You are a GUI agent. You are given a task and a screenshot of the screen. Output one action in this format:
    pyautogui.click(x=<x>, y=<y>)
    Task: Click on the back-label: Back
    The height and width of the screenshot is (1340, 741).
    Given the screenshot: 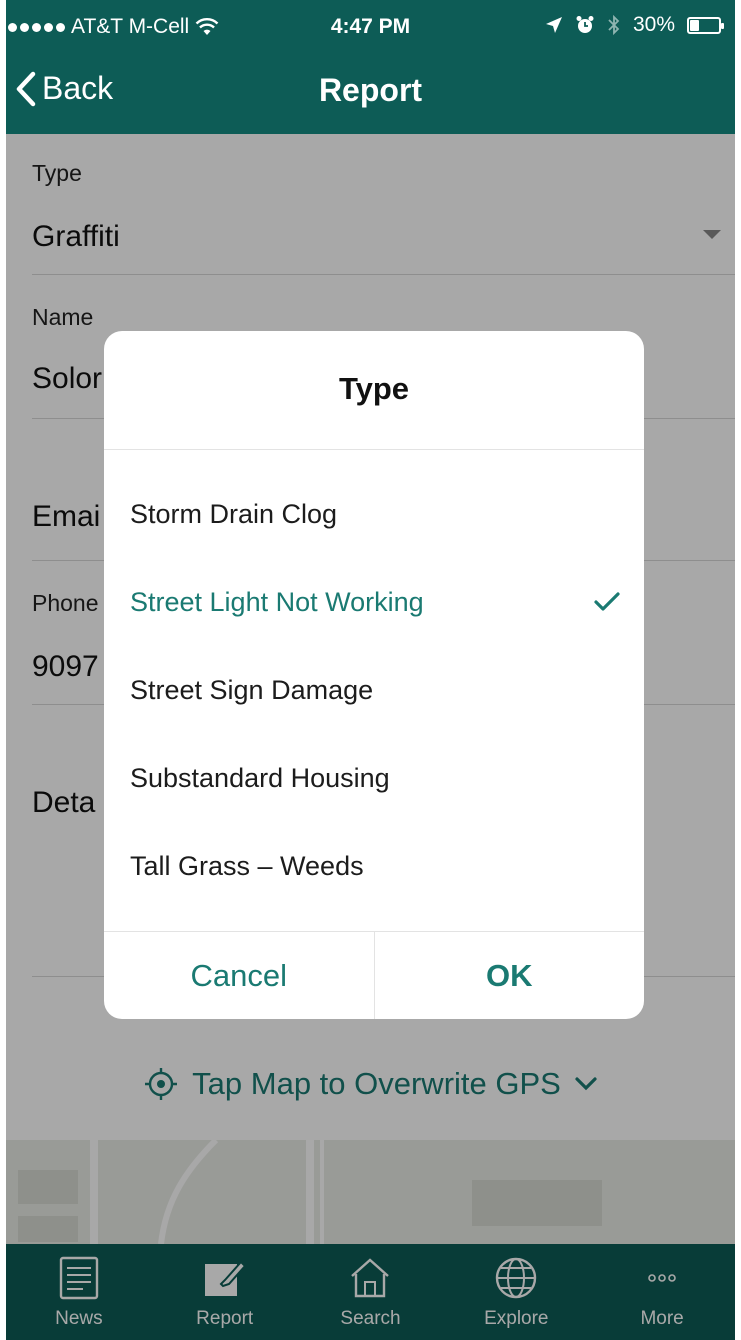 What is the action you would take?
    pyautogui.click(x=78, y=88)
    